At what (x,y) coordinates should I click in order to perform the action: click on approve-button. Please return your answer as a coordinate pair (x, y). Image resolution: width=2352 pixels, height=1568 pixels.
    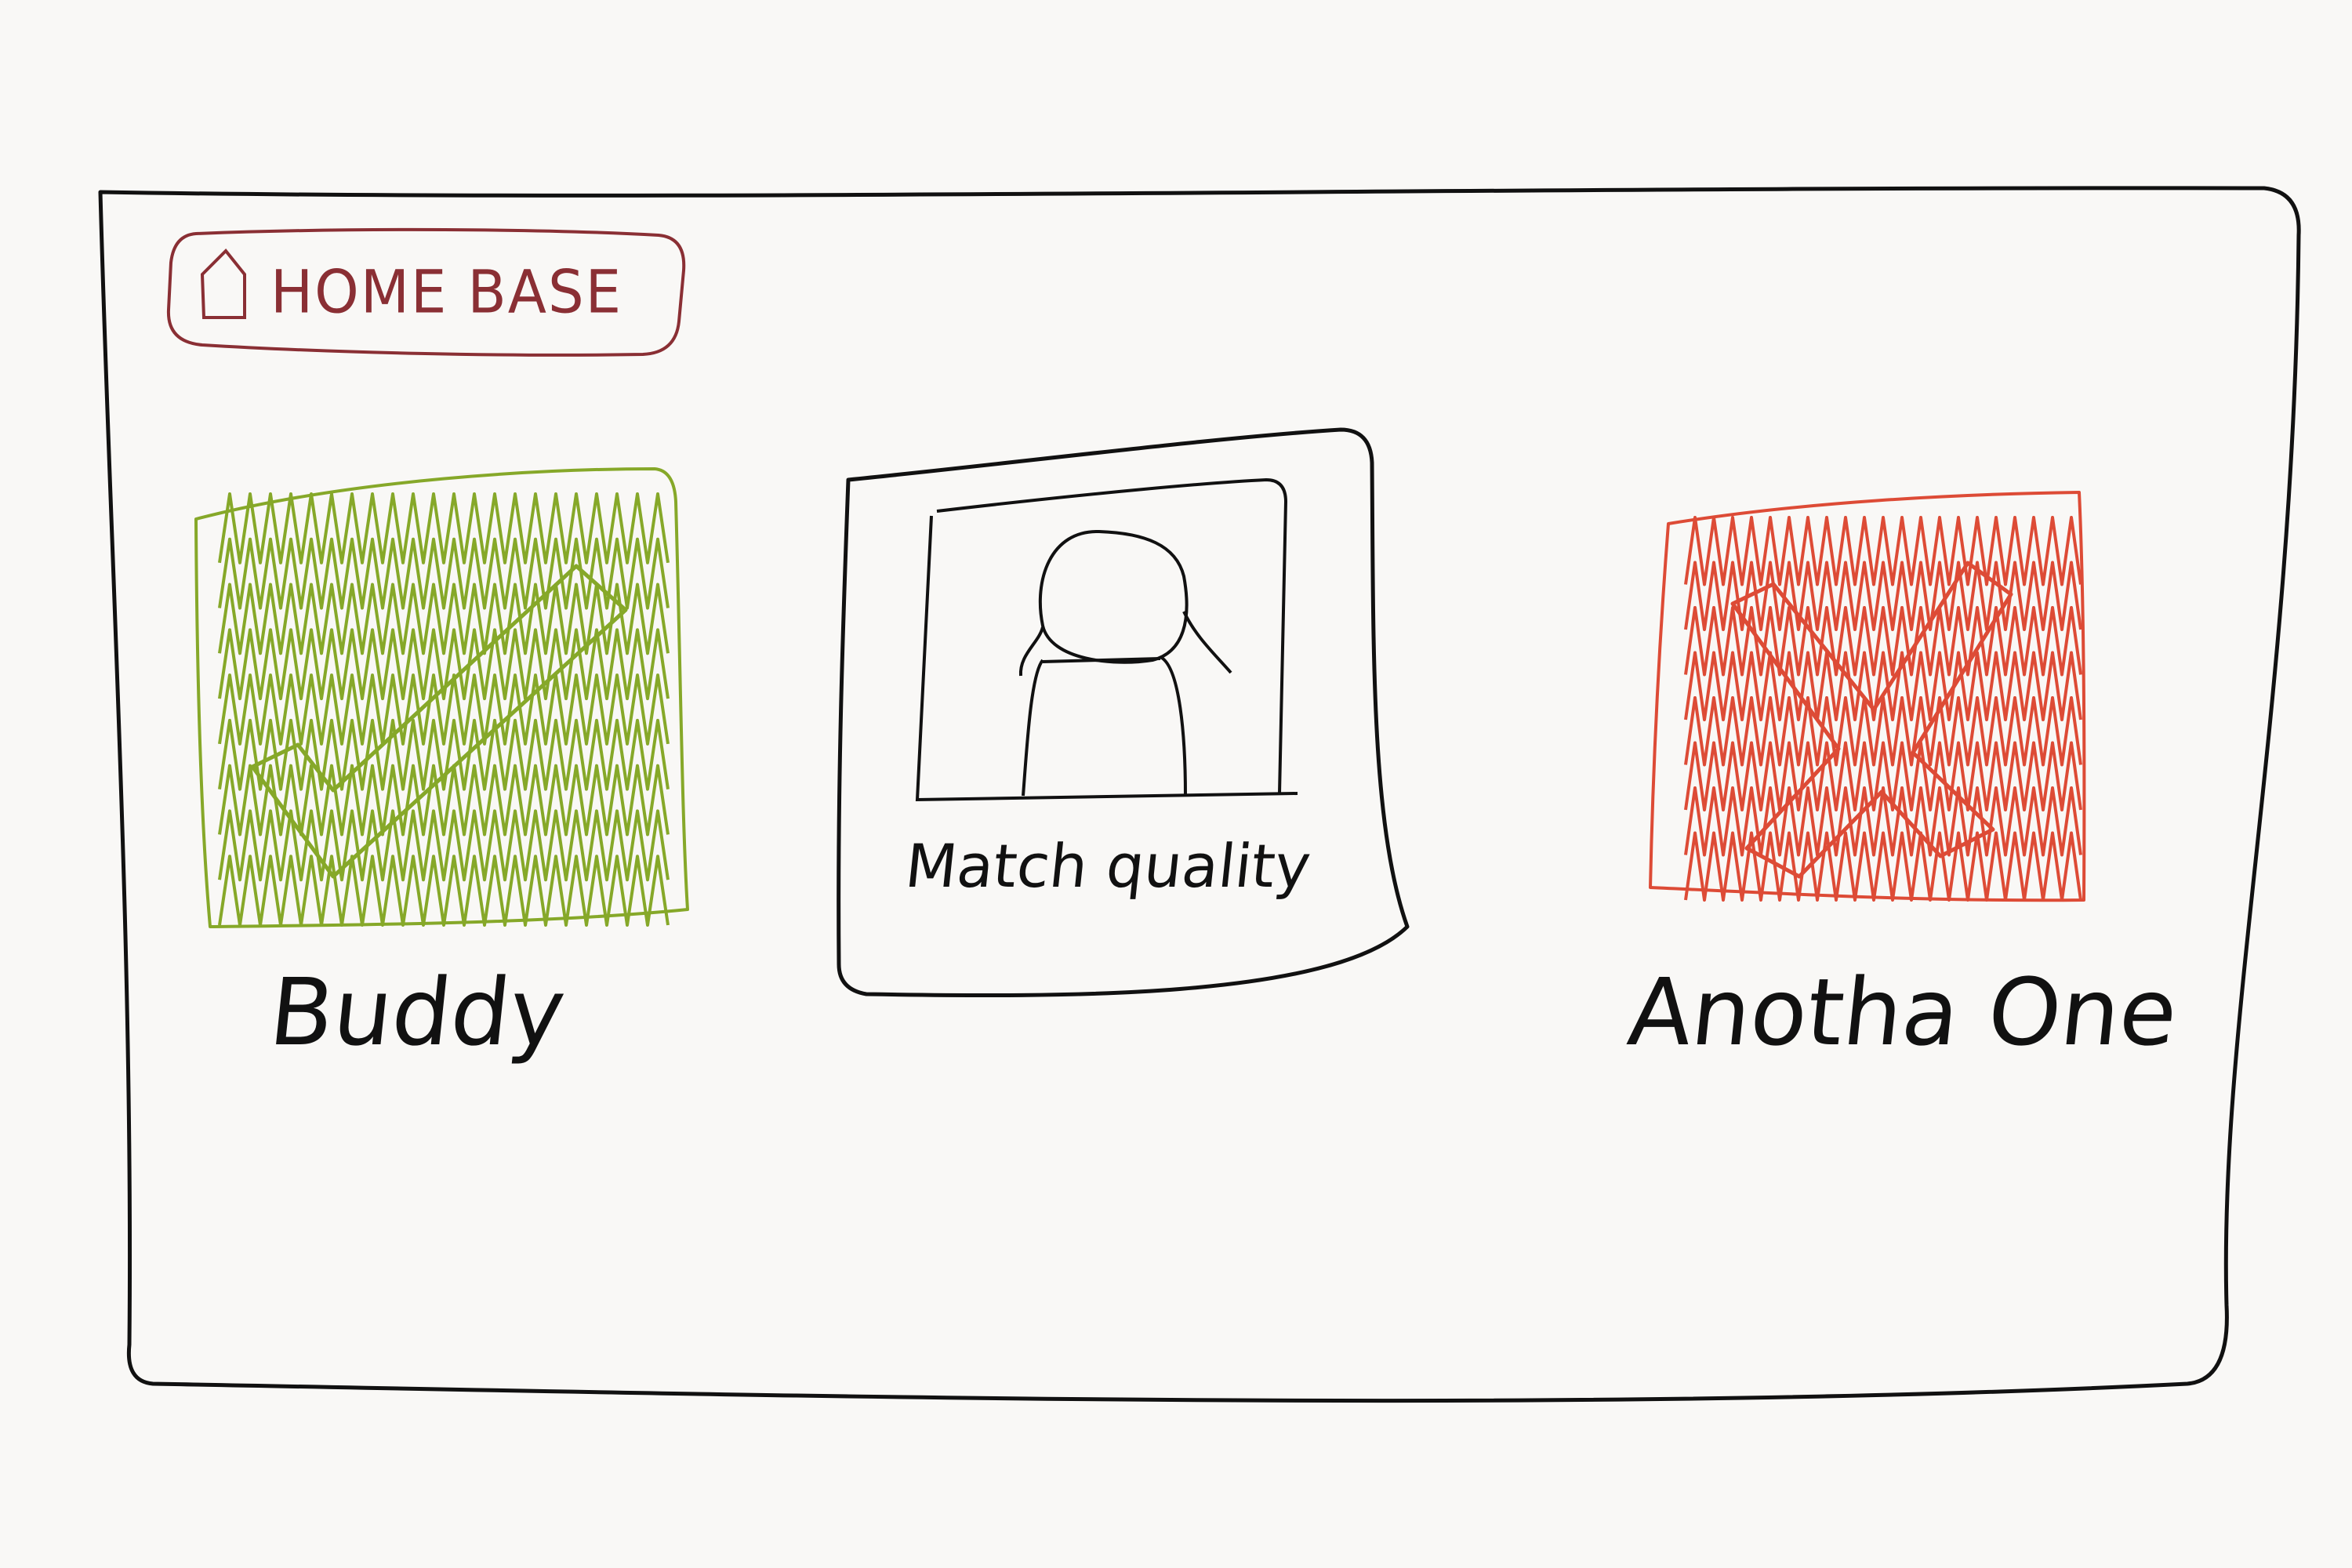
    Looking at the image, I should click on (442, 698).